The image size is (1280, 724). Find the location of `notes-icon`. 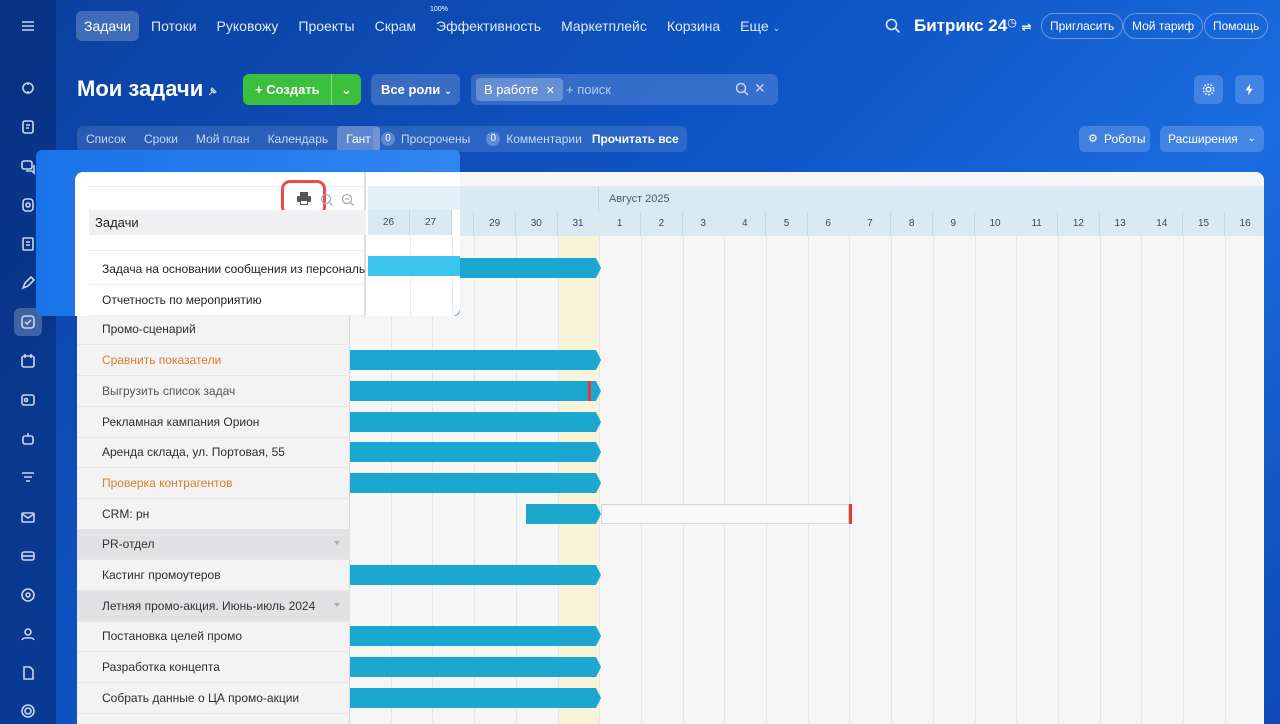

notes-icon is located at coordinates (28, 127).